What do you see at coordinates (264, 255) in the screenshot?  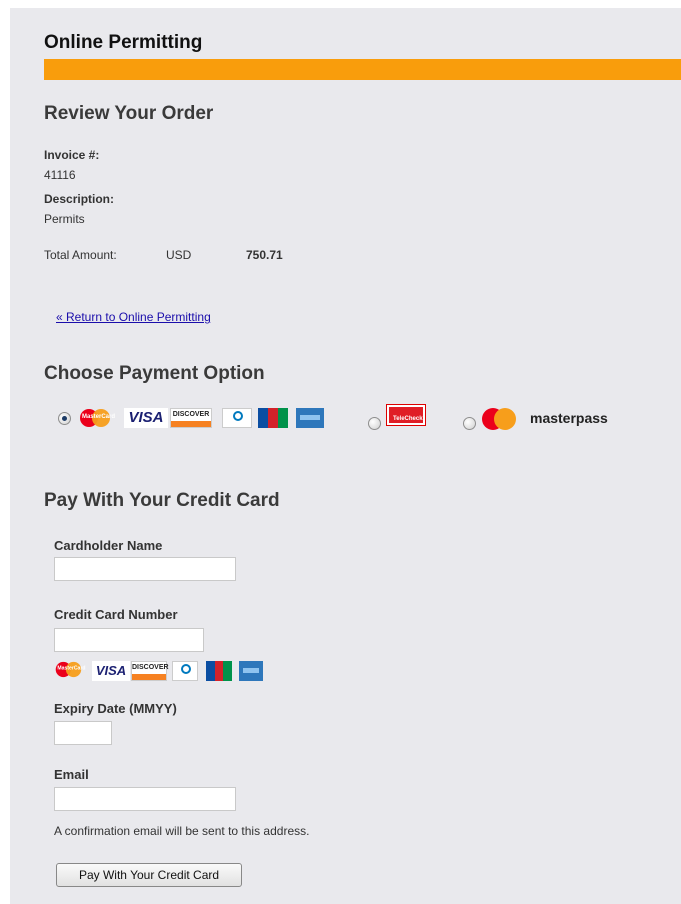 I see `total-amount-value: 750.71` at bounding box center [264, 255].